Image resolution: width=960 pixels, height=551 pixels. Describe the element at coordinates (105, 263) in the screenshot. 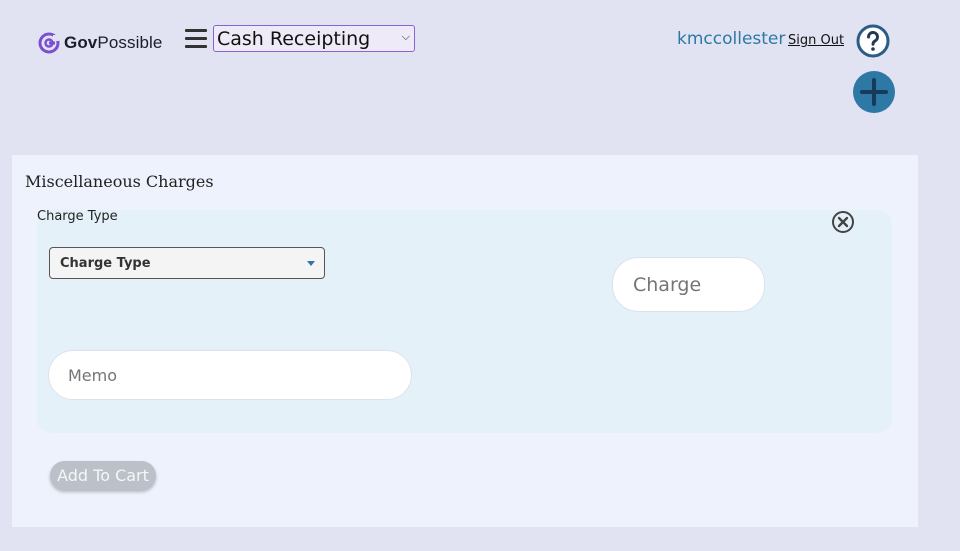

I see `charge-type-value: Charge Type` at that location.